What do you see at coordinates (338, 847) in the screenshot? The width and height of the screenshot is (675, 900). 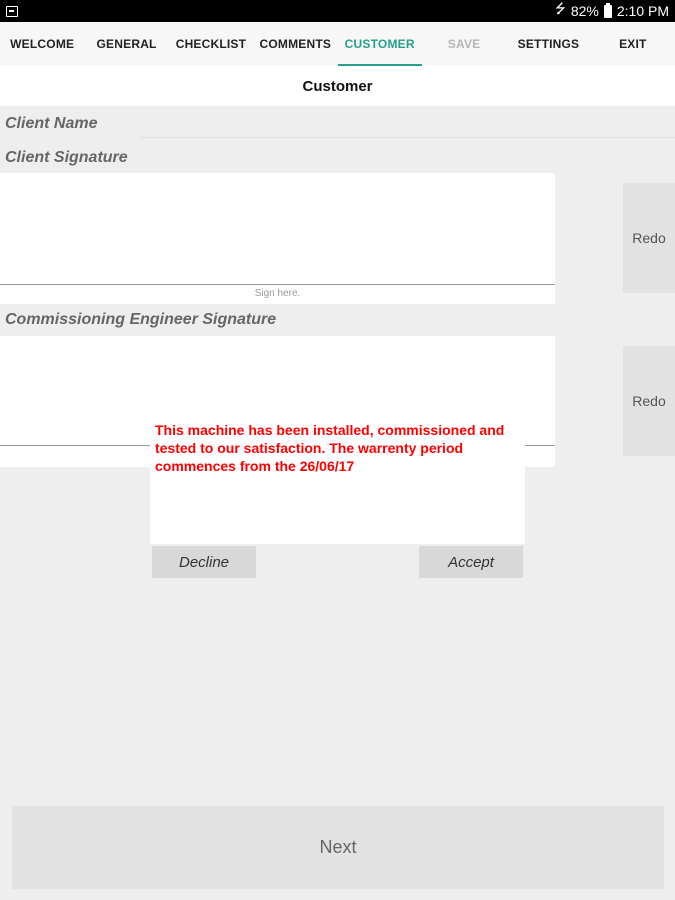 I see `next-button: Next` at bounding box center [338, 847].